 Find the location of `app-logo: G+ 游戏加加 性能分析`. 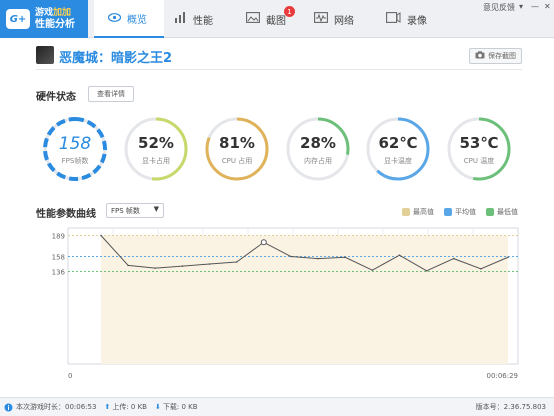

app-logo: G+ 游戏加加 性能分析 is located at coordinates (44, 19).